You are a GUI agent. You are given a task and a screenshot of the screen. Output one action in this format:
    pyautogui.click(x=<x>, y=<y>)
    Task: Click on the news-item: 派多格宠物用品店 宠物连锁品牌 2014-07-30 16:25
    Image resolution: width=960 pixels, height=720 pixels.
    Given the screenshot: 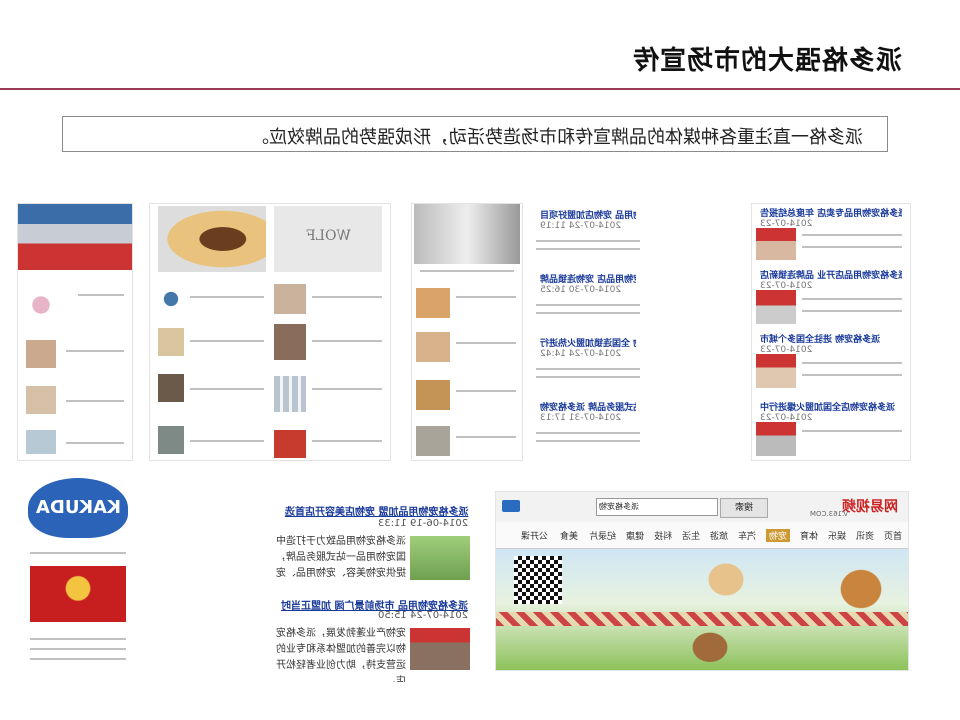 What is the action you would take?
    pyautogui.click(x=588, y=283)
    